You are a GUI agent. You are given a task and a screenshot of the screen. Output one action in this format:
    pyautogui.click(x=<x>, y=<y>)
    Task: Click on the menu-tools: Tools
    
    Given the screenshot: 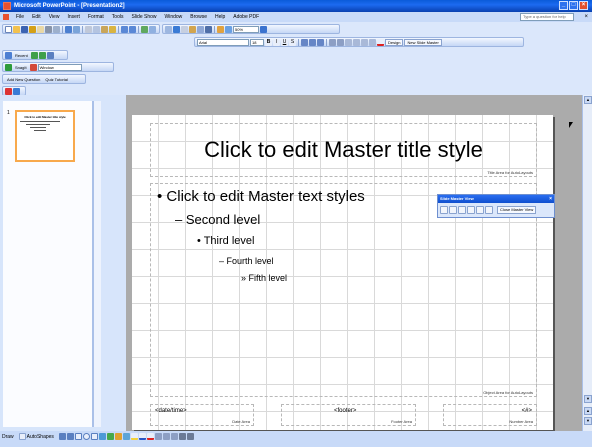 What is the action you would take?
    pyautogui.click(x=118, y=17)
    